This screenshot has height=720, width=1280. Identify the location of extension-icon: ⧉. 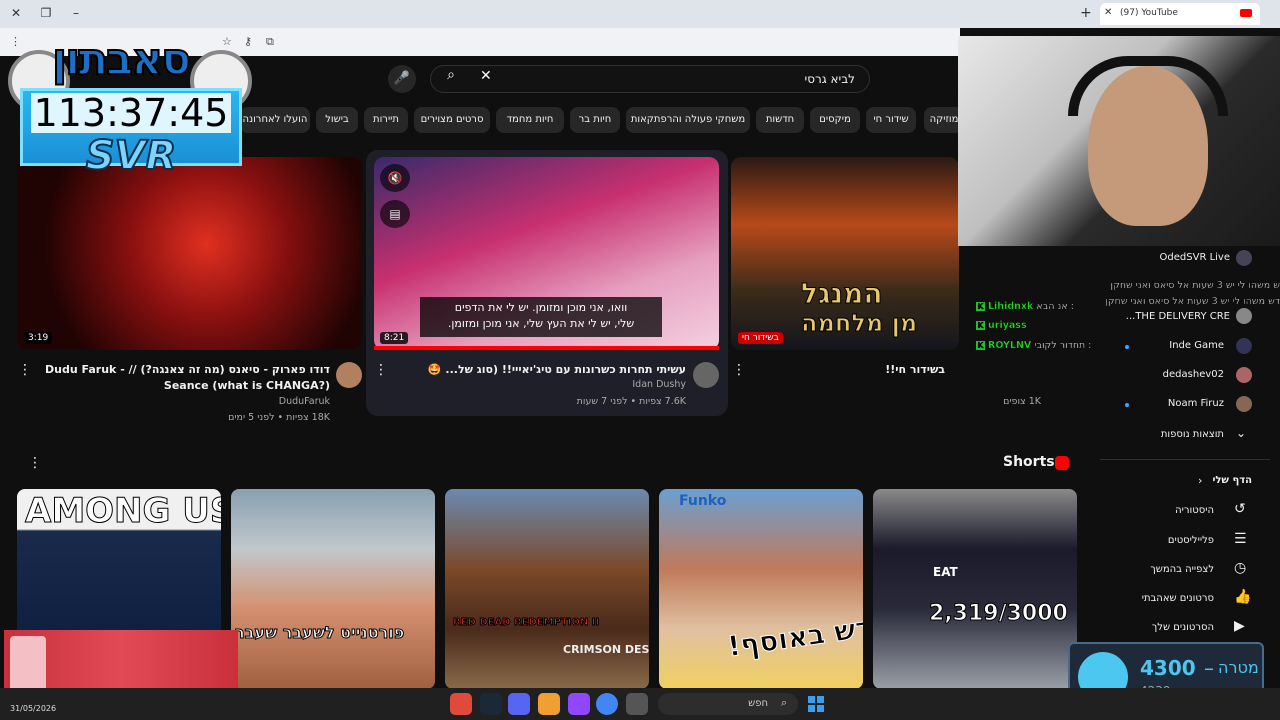
(270, 42).